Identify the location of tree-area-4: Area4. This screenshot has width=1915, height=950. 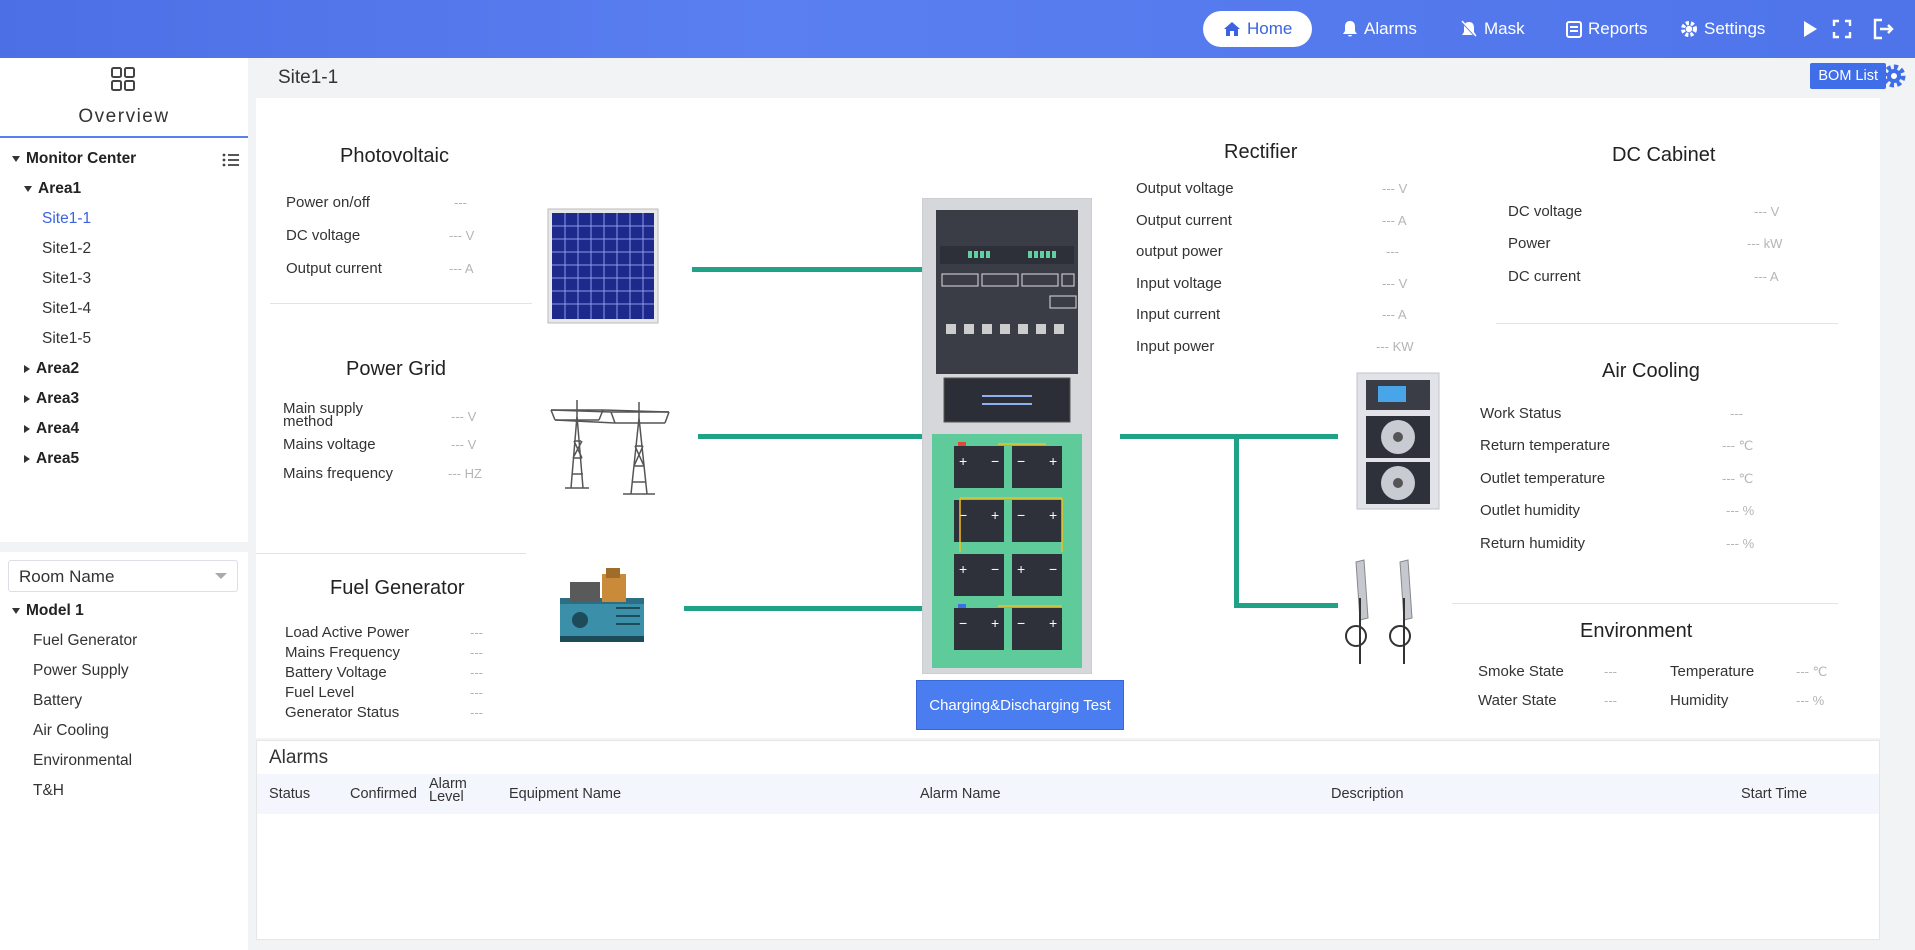
(51, 429).